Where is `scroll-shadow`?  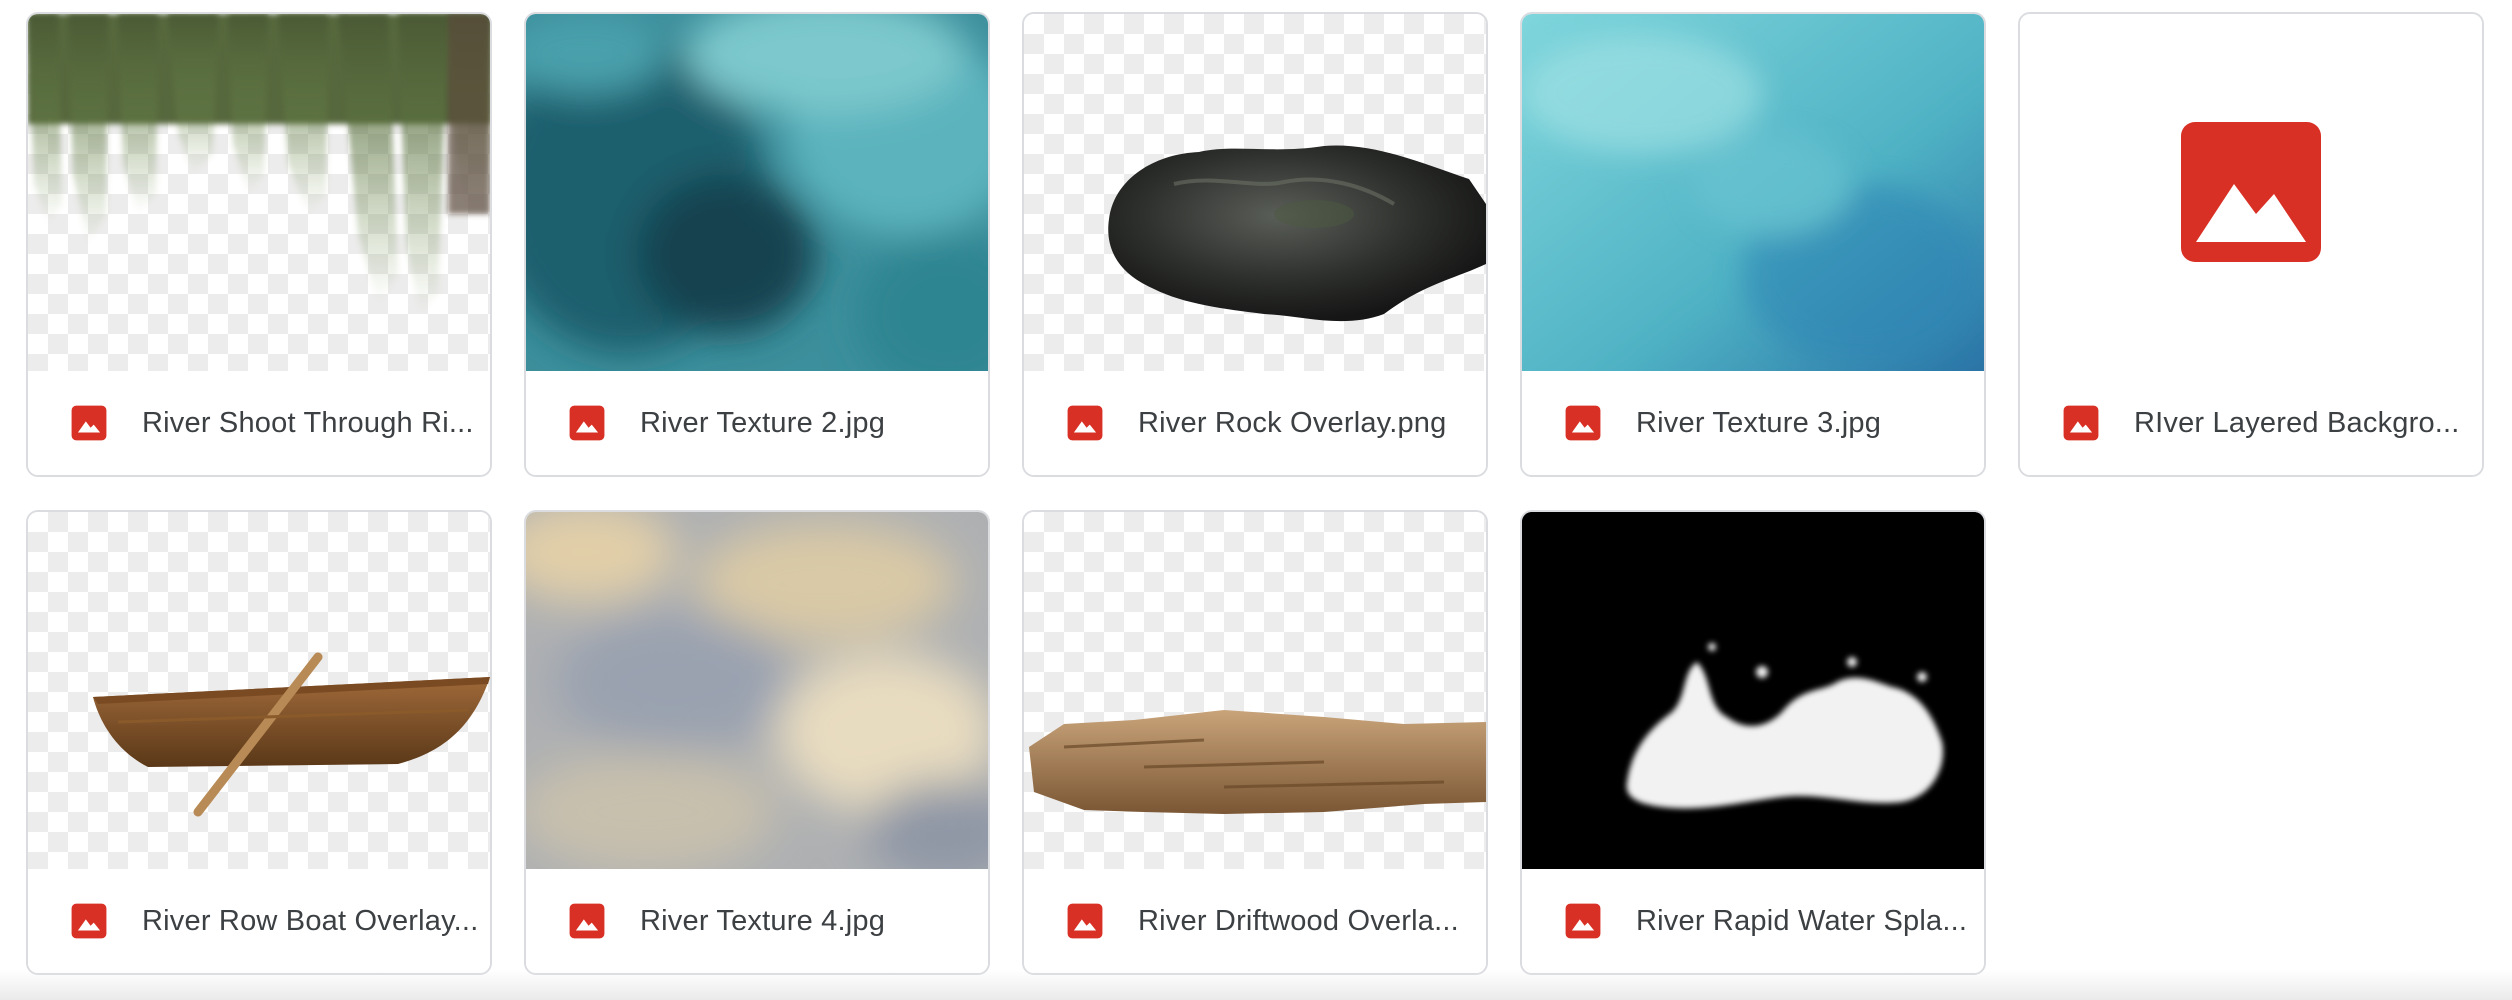
scroll-shadow is located at coordinates (1256, 985).